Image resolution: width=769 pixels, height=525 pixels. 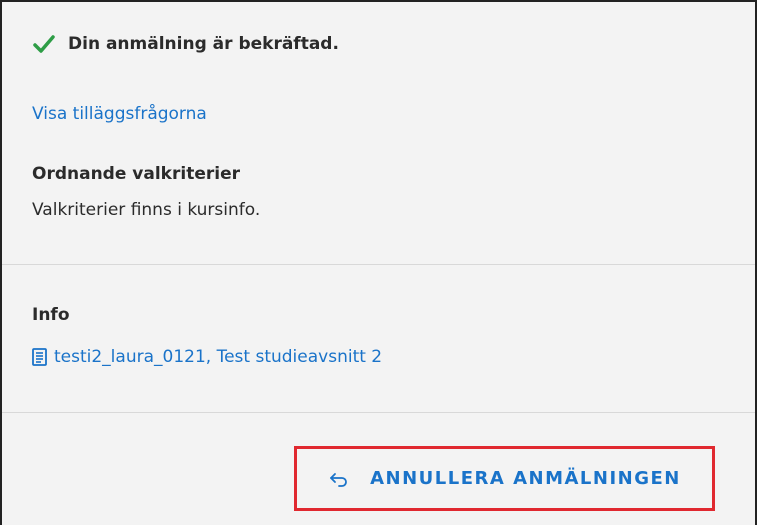 What do you see at coordinates (525, 478) in the screenshot?
I see `cancel-registration-label: ANNULLERA ANMÄLNINGEN` at bounding box center [525, 478].